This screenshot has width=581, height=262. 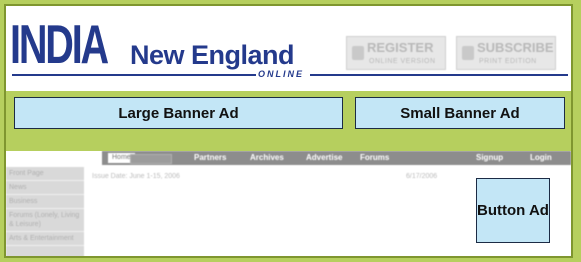 What do you see at coordinates (45, 202) in the screenshot?
I see `sidebar-item-business: Business` at bounding box center [45, 202].